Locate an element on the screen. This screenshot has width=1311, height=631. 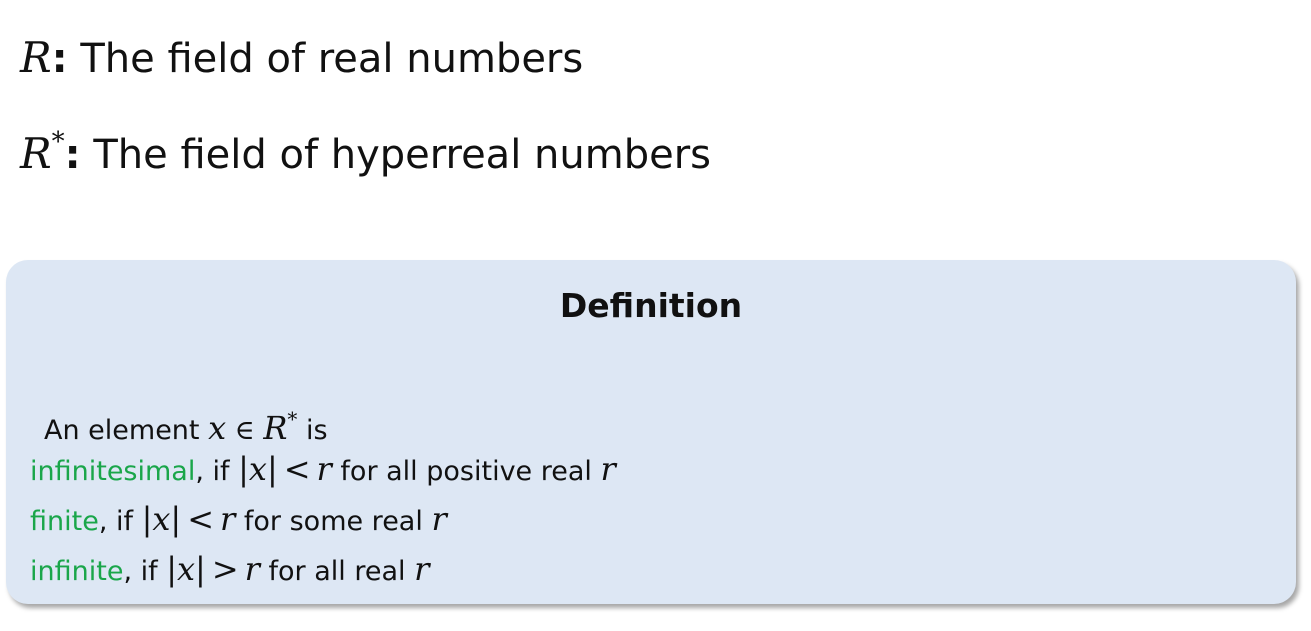
intro-suffix: is is located at coordinates (312, 430).